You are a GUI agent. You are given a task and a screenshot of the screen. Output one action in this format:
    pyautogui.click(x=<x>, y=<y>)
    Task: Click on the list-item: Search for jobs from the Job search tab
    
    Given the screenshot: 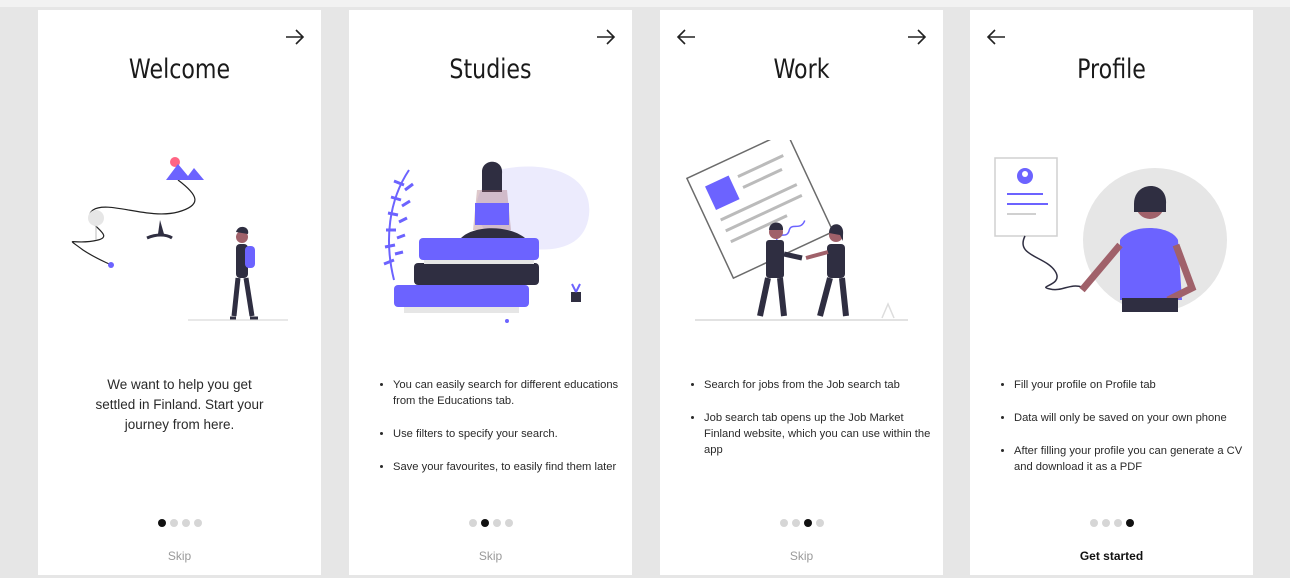 What is the action you would take?
    pyautogui.click(x=819, y=385)
    